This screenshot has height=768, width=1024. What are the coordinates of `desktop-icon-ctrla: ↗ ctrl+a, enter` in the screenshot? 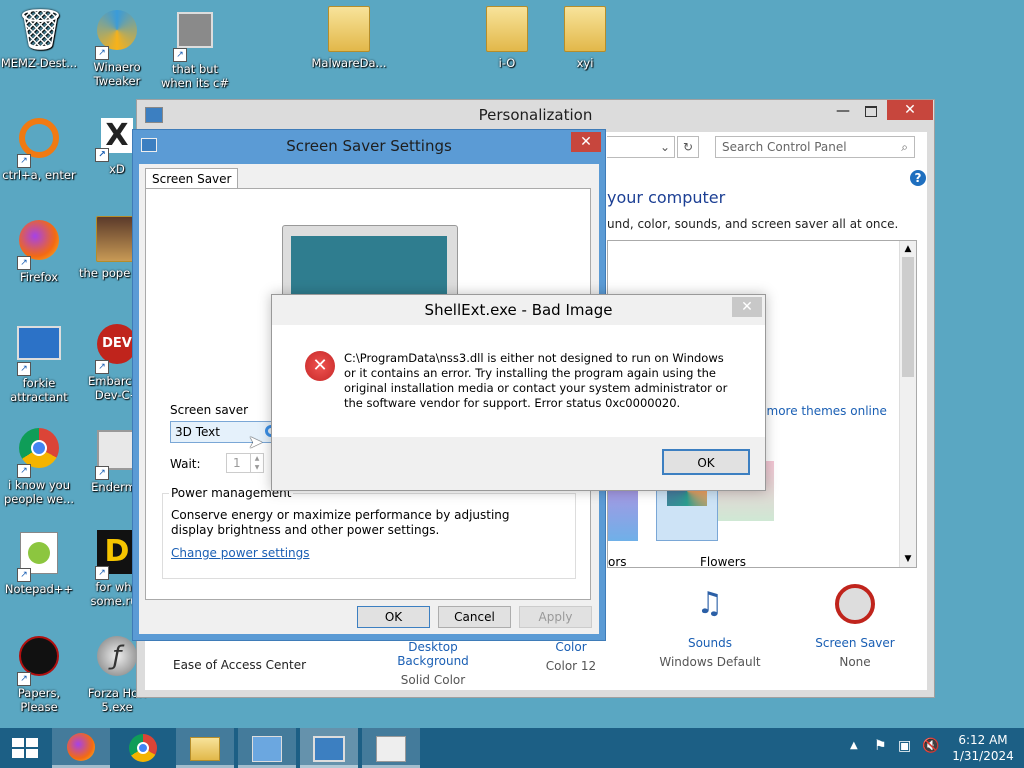 It's located at (39, 147).